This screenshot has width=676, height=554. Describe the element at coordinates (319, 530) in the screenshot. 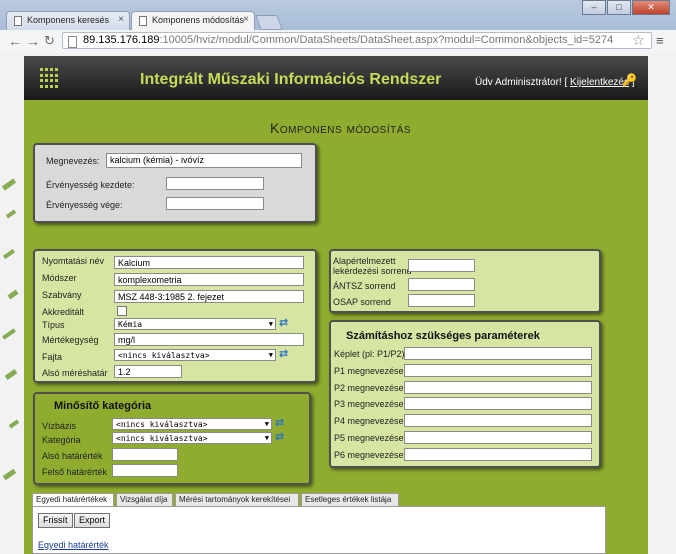

I see `tab-panel` at that location.